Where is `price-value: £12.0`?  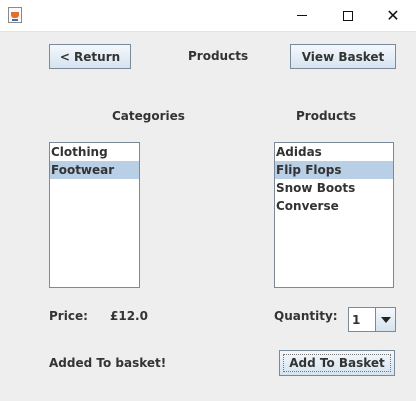 price-value: £12.0 is located at coordinates (129, 316).